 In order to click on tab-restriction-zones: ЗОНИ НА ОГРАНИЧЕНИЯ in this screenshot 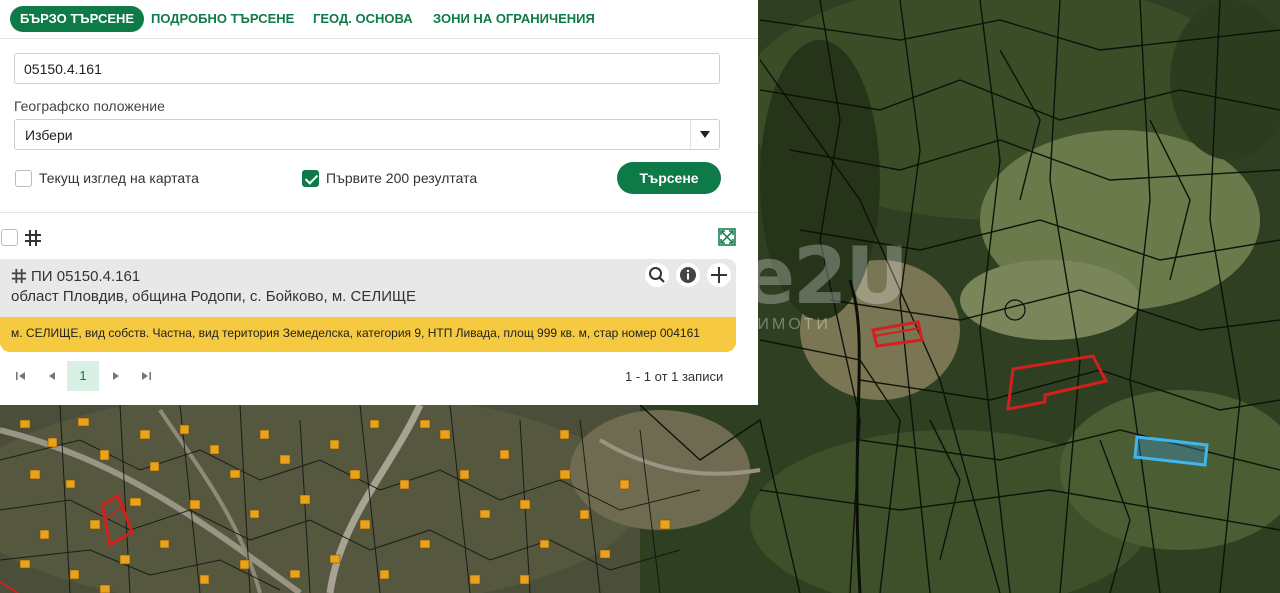, I will do `click(514, 19)`.